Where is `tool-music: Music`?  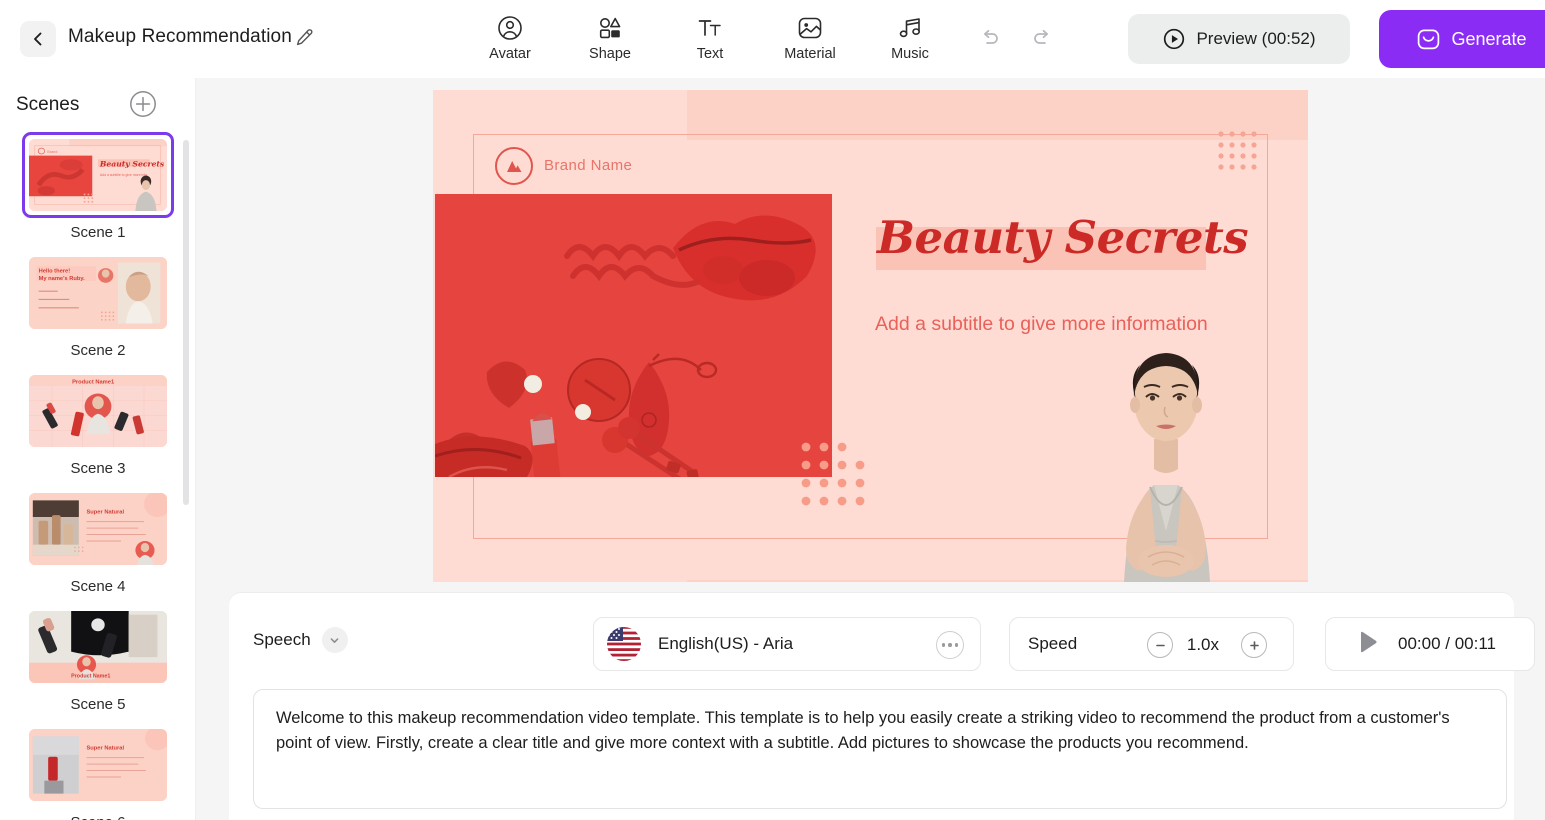 tool-music: Music is located at coordinates (910, 35).